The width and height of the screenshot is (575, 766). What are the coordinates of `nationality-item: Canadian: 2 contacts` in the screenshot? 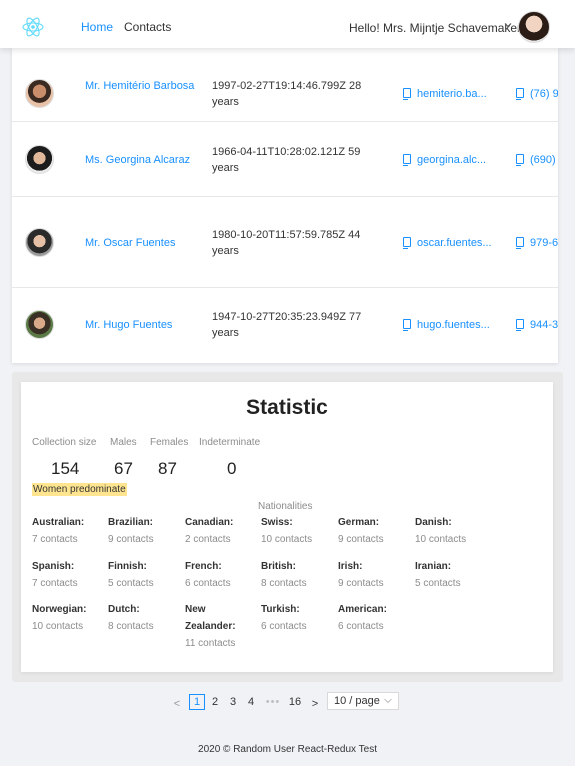 It's located at (223, 531).